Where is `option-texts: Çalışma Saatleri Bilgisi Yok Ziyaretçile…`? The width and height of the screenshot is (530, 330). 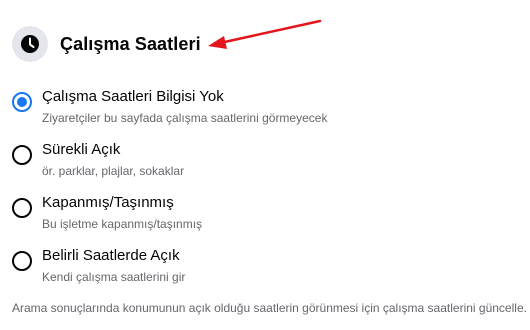 option-texts: Çalışma Saatleri Bilgisi Yok Ziyaretçile… is located at coordinates (184, 104).